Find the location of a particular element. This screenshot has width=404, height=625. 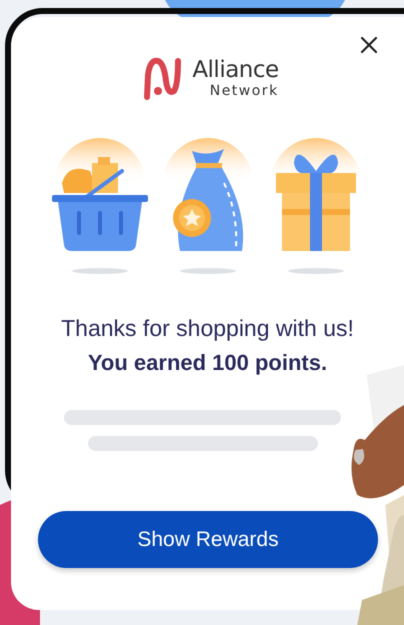

show-rewards-button: Show Rewards is located at coordinates (208, 539).